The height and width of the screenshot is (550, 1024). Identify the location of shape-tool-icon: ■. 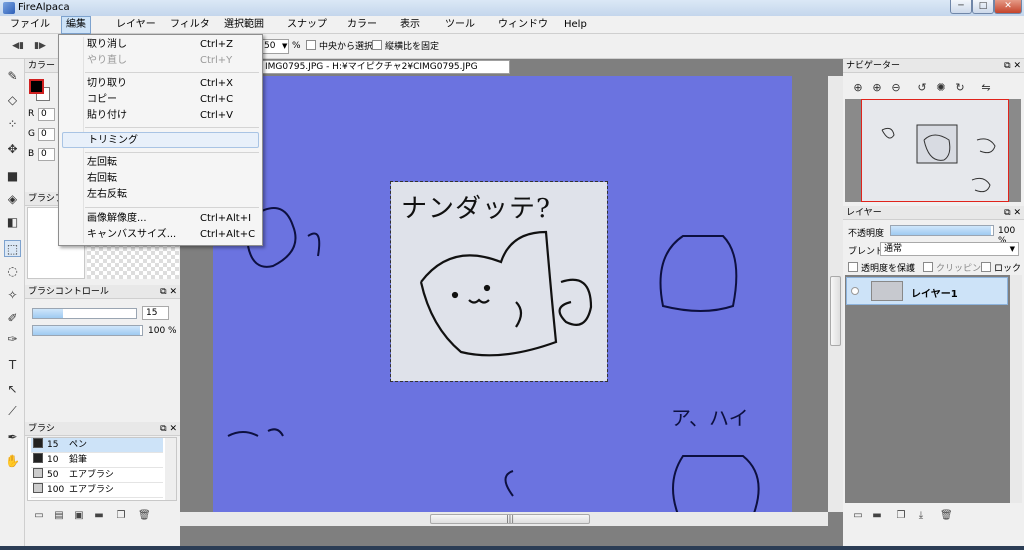
(12, 176).